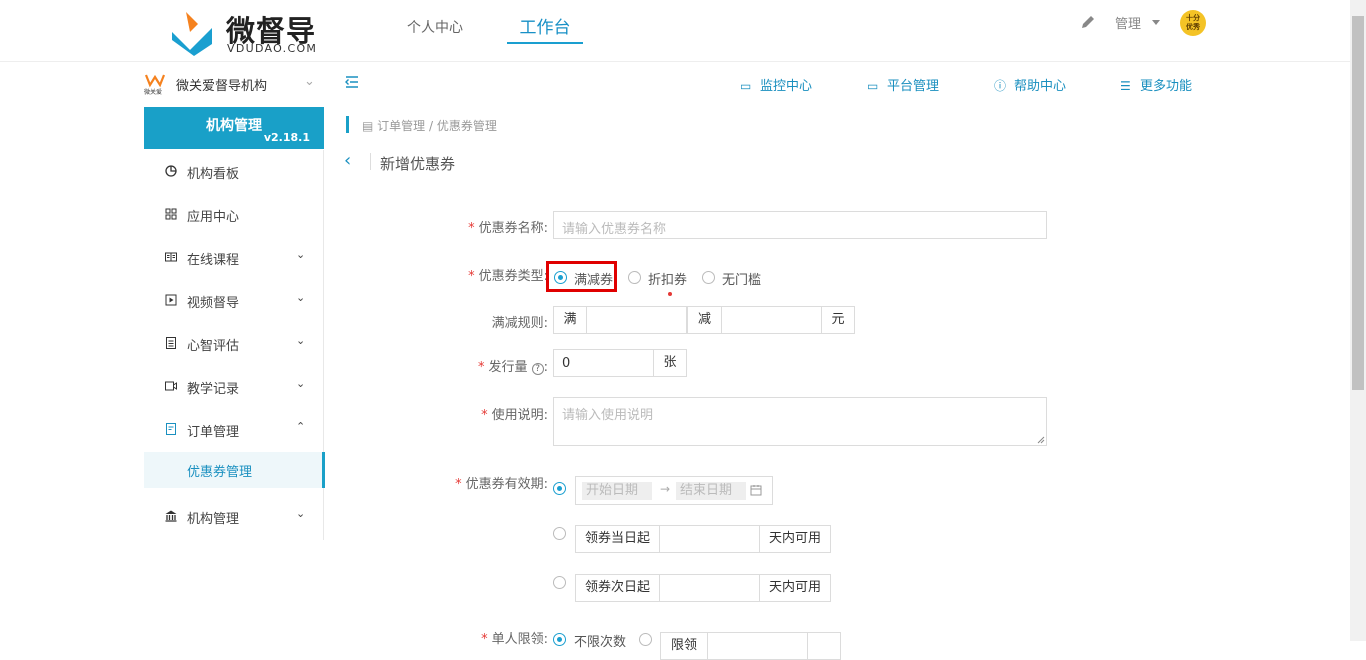 This screenshot has width=1366, height=660. What do you see at coordinates (741, 278) in the screenshot?
I see `radio-no-threshold-label: 无门槛` at bounding box center [741, 278].